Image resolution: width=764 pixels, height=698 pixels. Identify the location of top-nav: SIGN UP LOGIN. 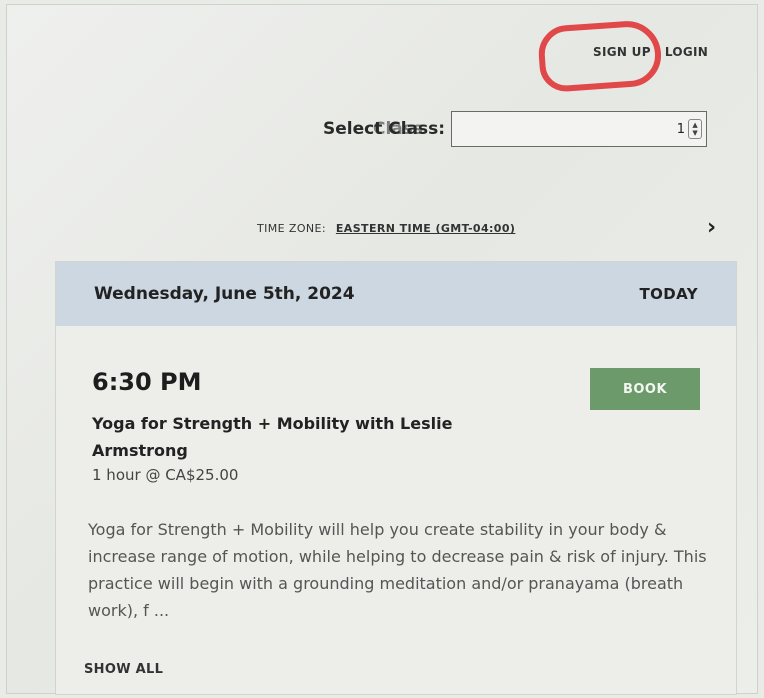
(622, 56).